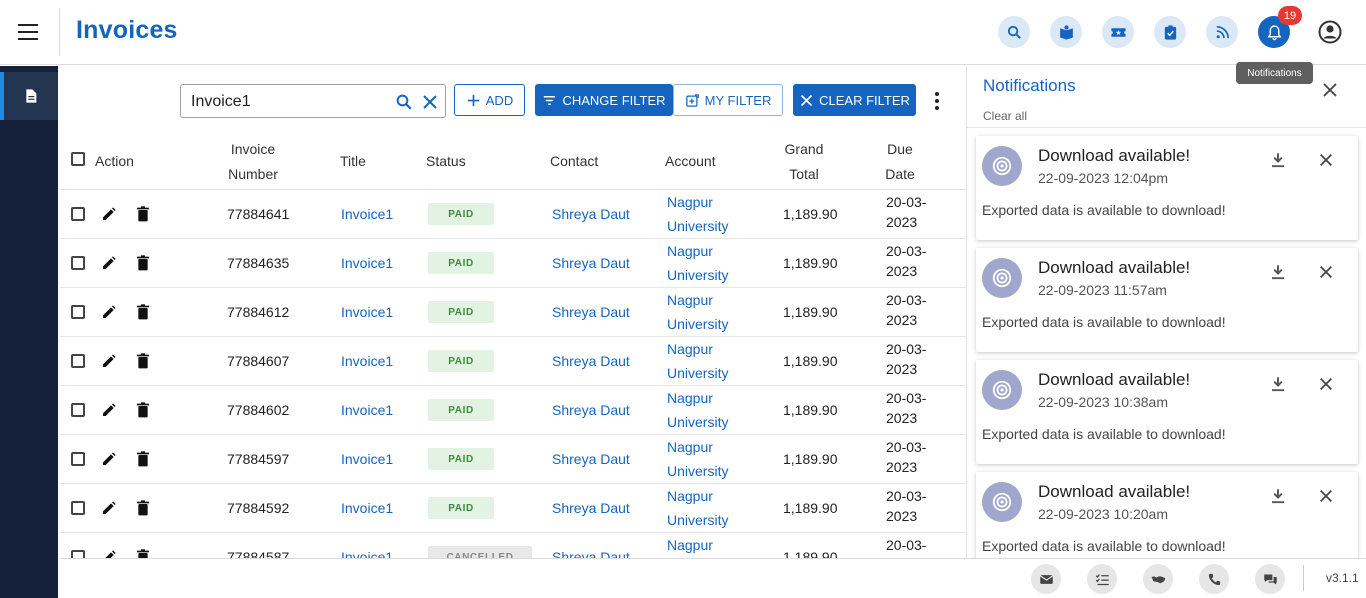 The height and width of the screenshot is (598, 1366). Describe the element at coordinates (1214, 579) in the screenshot. I see `phone-icon` at that location.